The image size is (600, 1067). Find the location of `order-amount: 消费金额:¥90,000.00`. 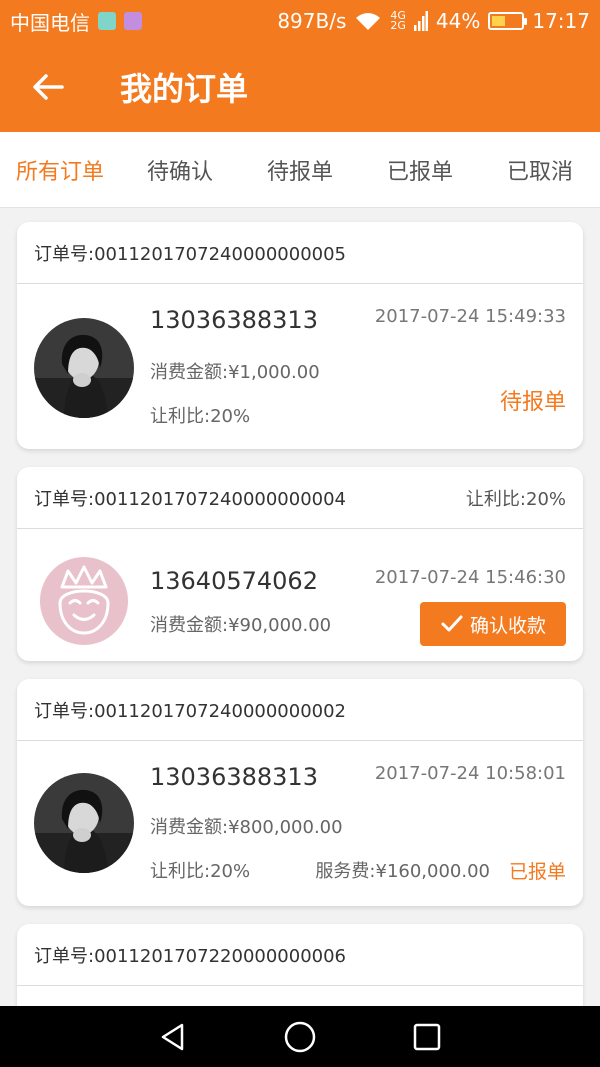

order-amount: 消费金额:¥90,000.00 is located at coordinates (241, 625).